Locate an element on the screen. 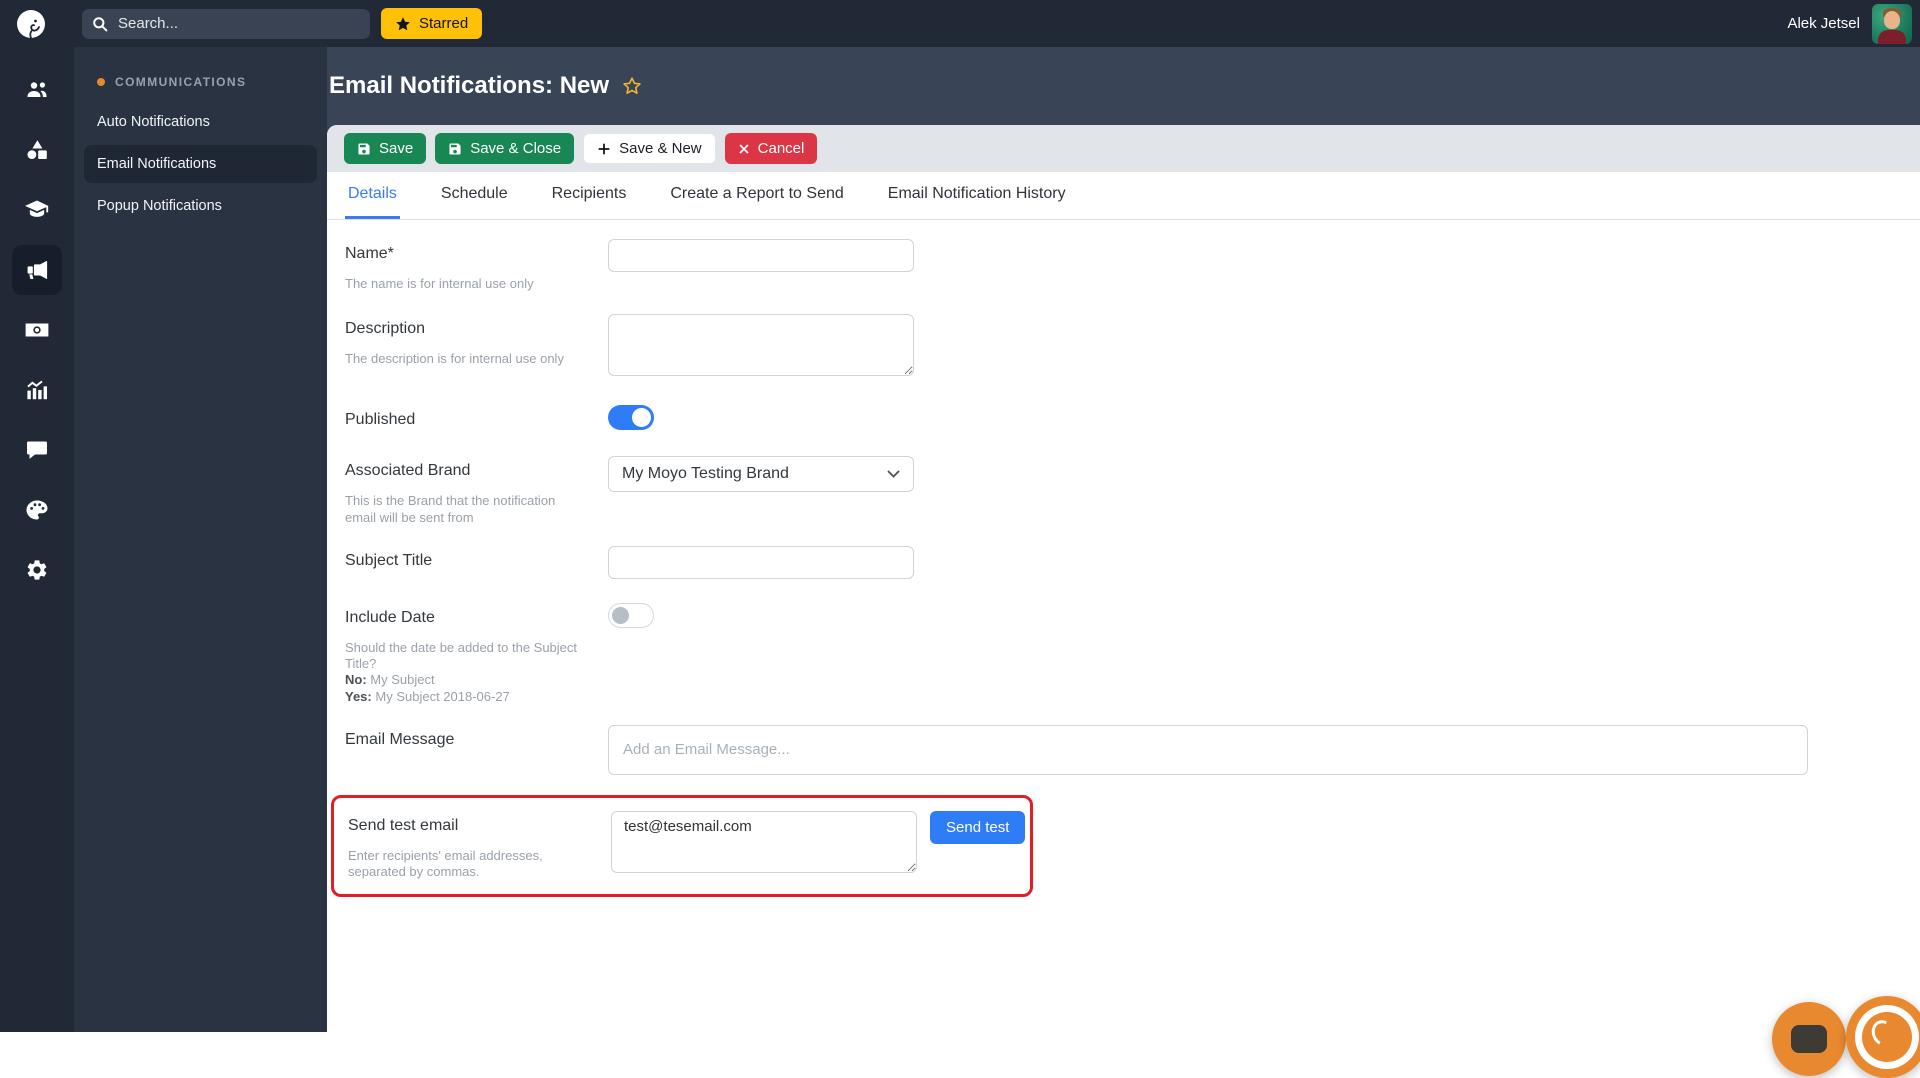  cancel-label: Cancel is located at coordinates (781, 148).